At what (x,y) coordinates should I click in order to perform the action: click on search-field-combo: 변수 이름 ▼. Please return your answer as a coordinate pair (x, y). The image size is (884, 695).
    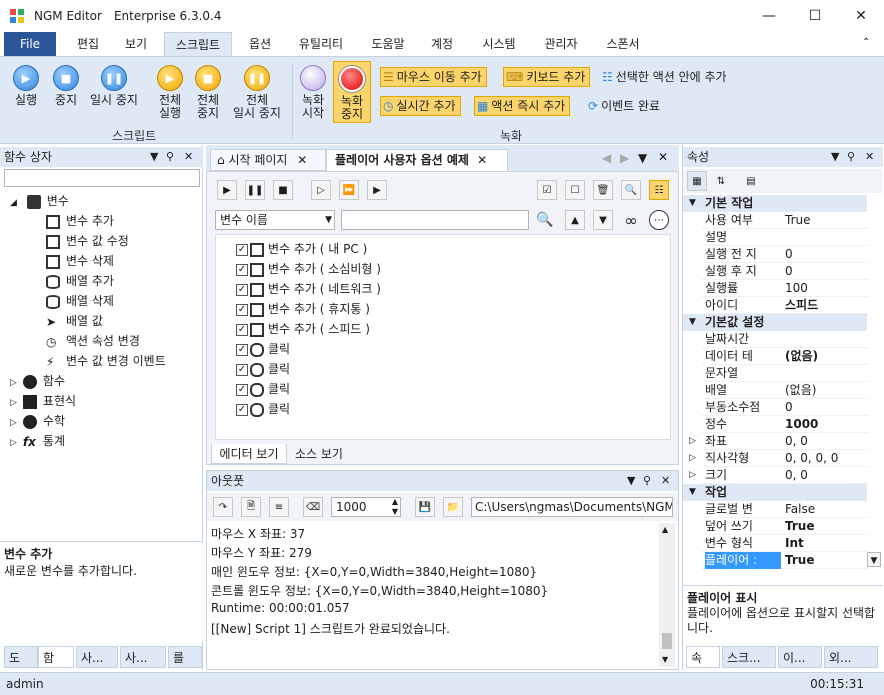
    Looking at the image, I should click on (275, 220).